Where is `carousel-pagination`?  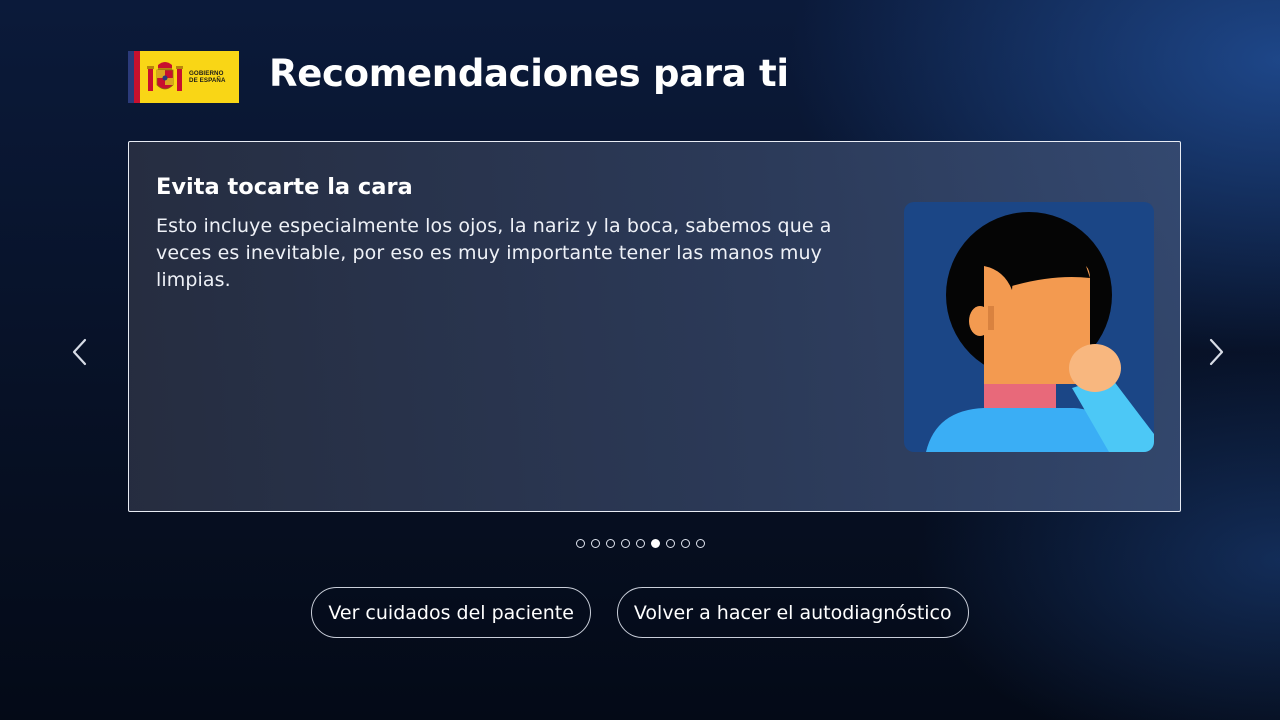
carousel-pagination is located at coordinates (640, 545).